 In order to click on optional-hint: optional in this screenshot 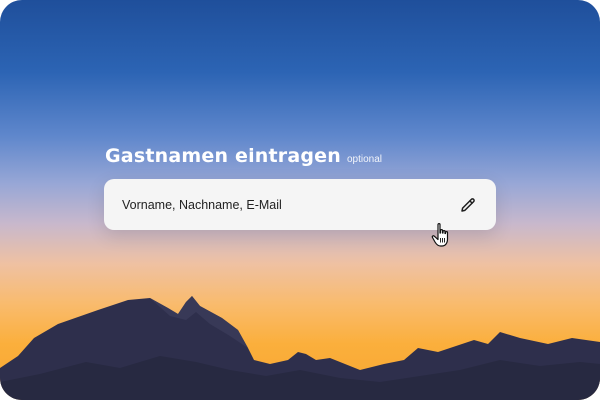, I will do `click(365, 159)`.